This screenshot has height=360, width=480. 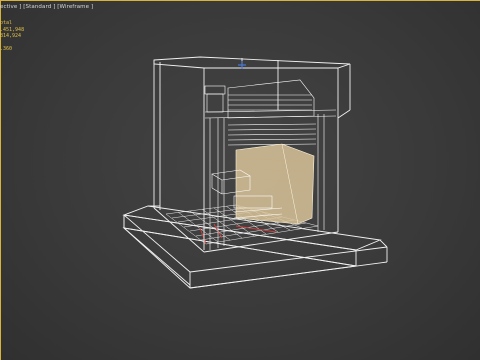 I want to click on viewport-label-menu: ective ] [Standard ] [Wireframe ], so click(x=46, y=7).